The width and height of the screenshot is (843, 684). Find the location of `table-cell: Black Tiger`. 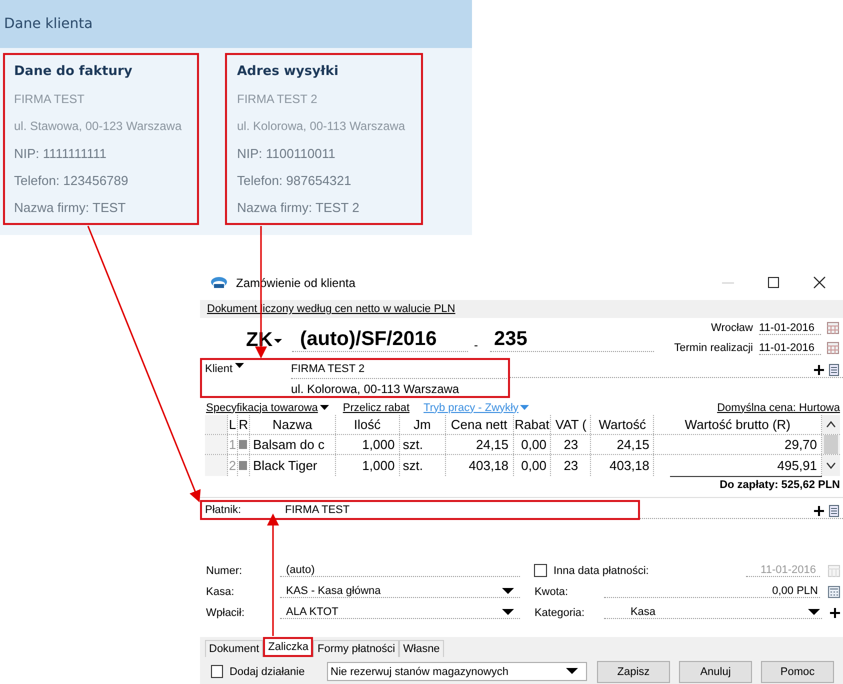

table-cell: Black Tiger is located at coordinates (293, 465).